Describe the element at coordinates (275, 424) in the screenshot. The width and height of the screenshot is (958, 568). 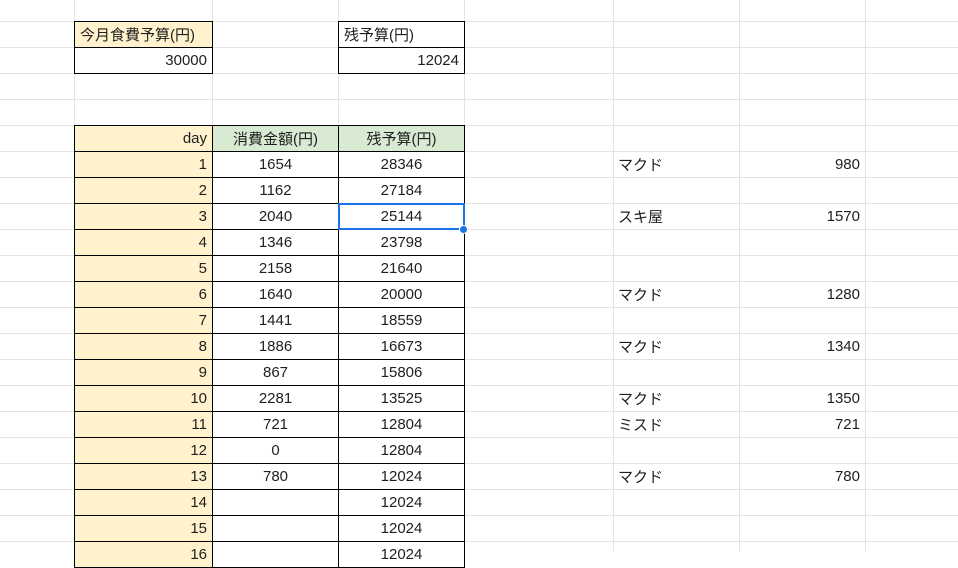
I see `spent-cell: 721` at that location.